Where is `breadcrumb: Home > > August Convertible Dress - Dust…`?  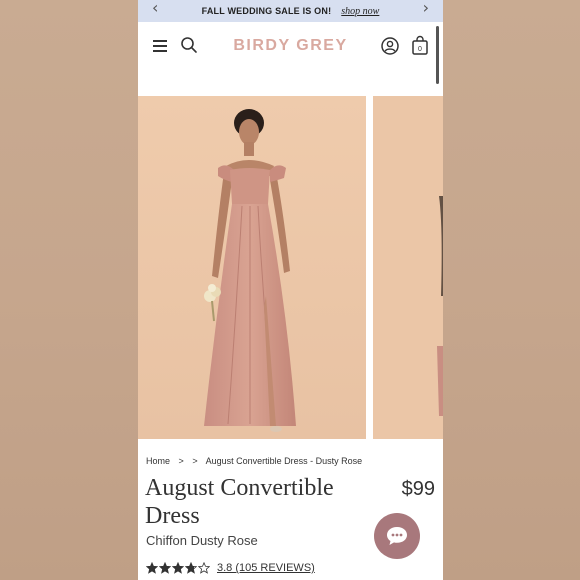 breadcrumb: Home > > August Convertible Dress - Dust… is located at coordinates (257, 461).